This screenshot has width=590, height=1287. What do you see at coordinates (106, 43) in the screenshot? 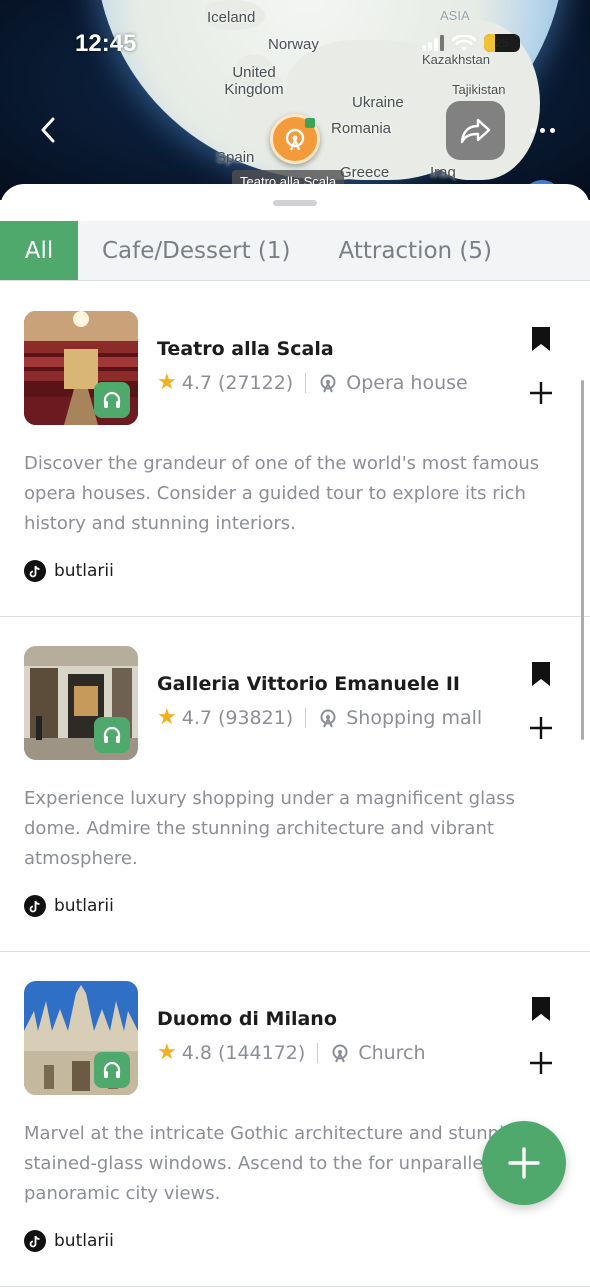
I see `status-time: 12:45` at bounding box center [106, 43].